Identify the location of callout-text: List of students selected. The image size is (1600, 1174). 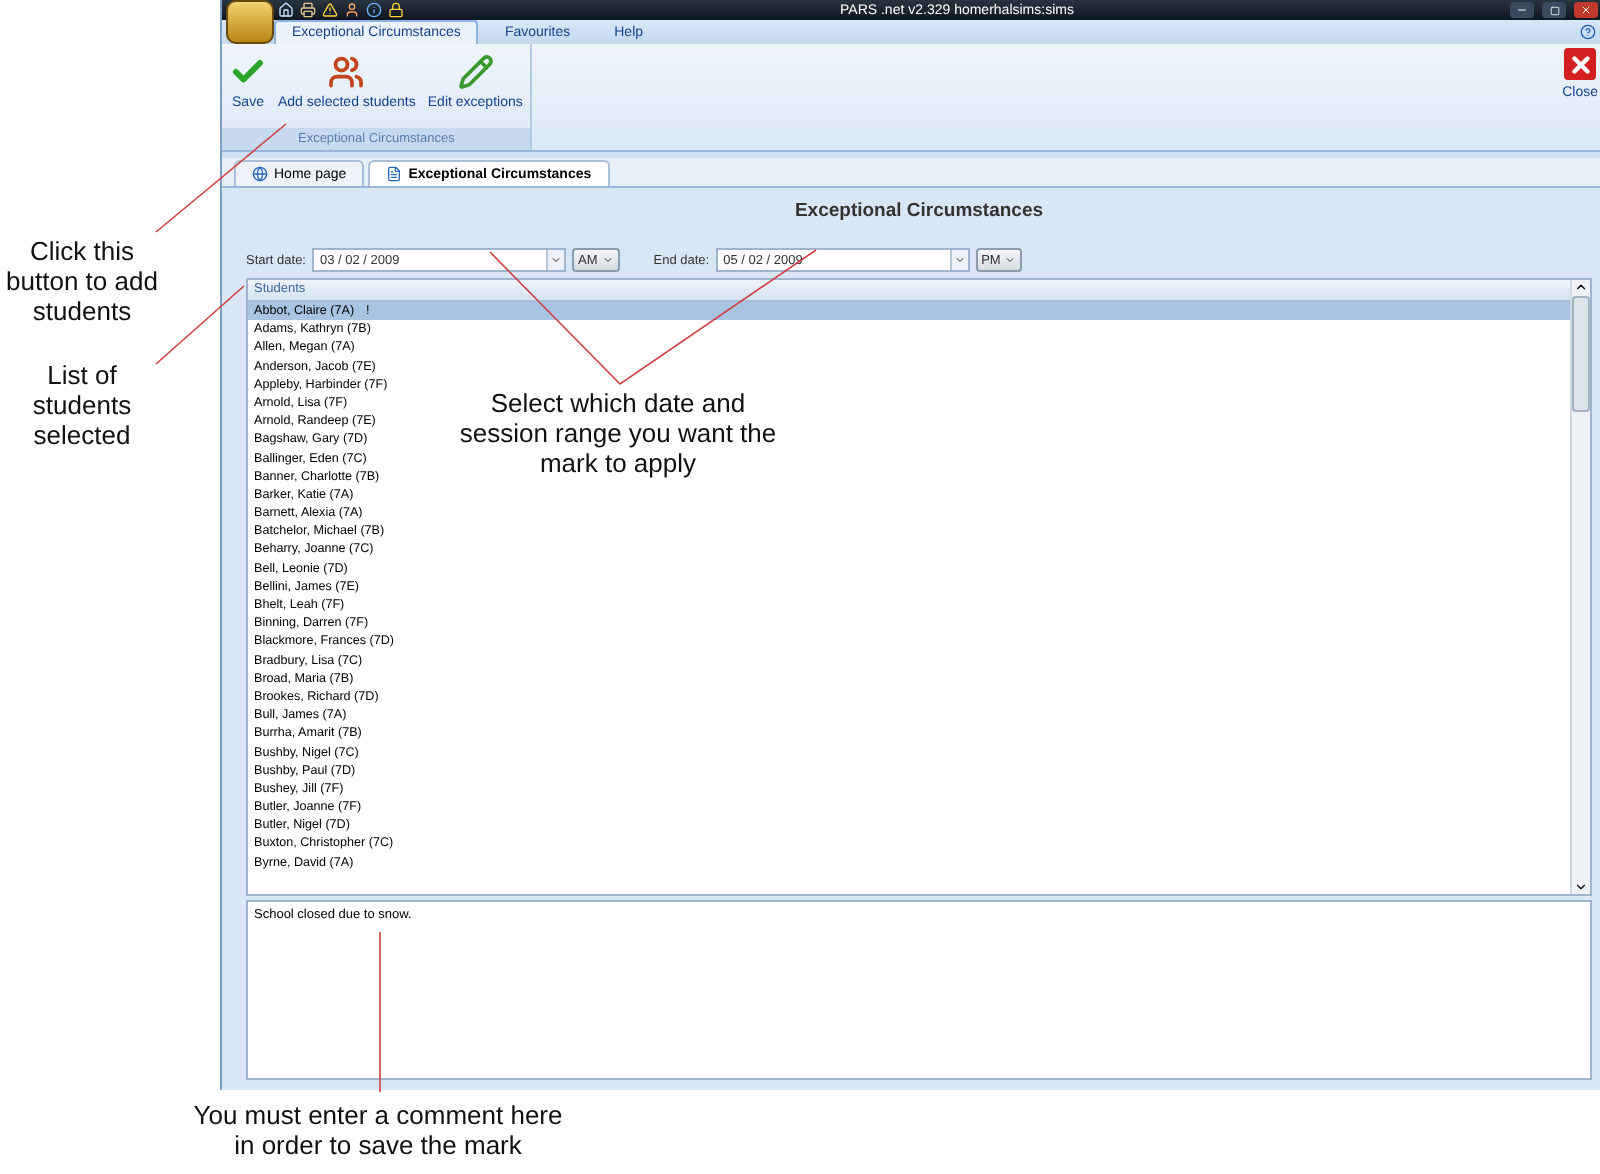
(82, 405).